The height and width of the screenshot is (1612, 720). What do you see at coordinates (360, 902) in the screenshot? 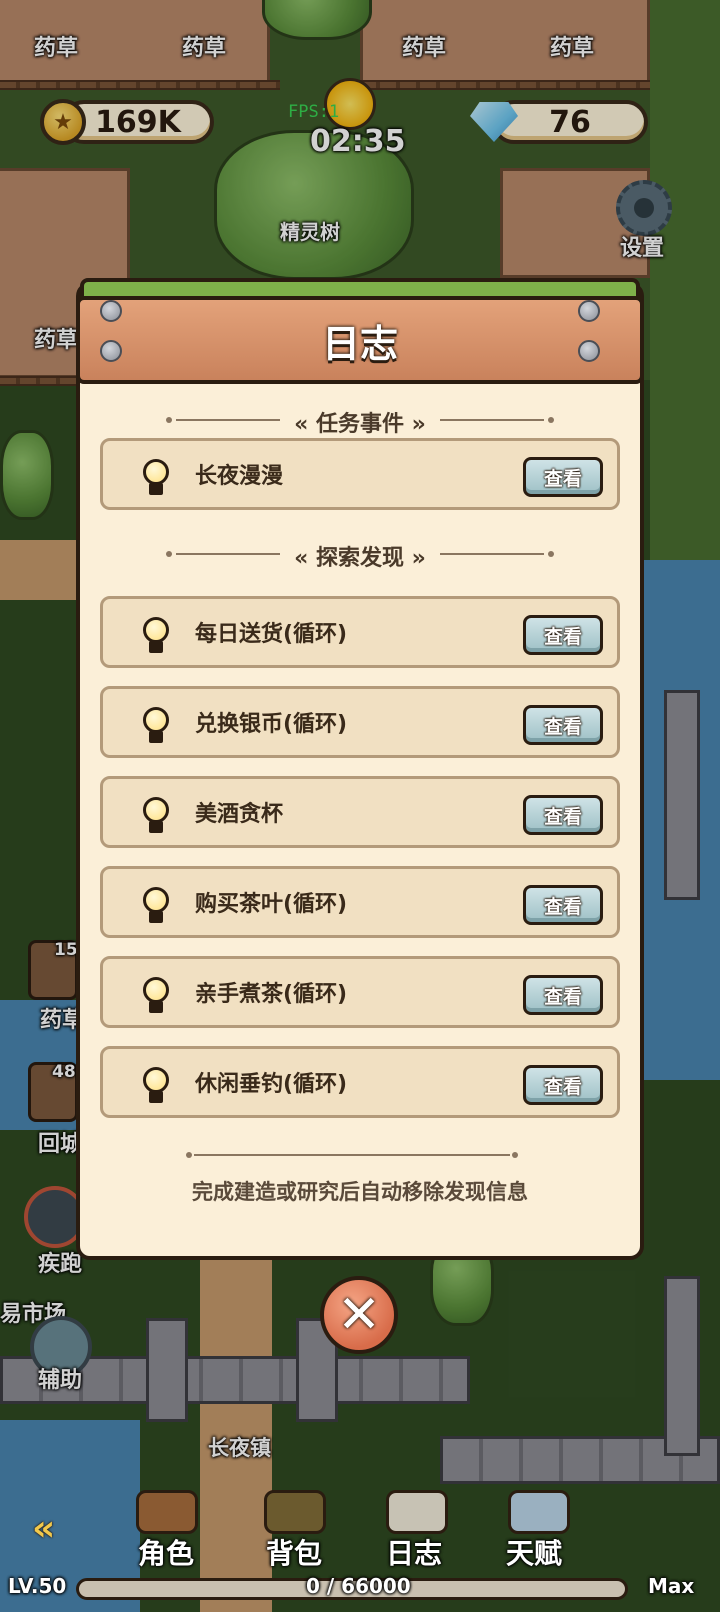
I see `discovery-row: 购买茶叶(循环) 查看` at bounding box center [360, 902].